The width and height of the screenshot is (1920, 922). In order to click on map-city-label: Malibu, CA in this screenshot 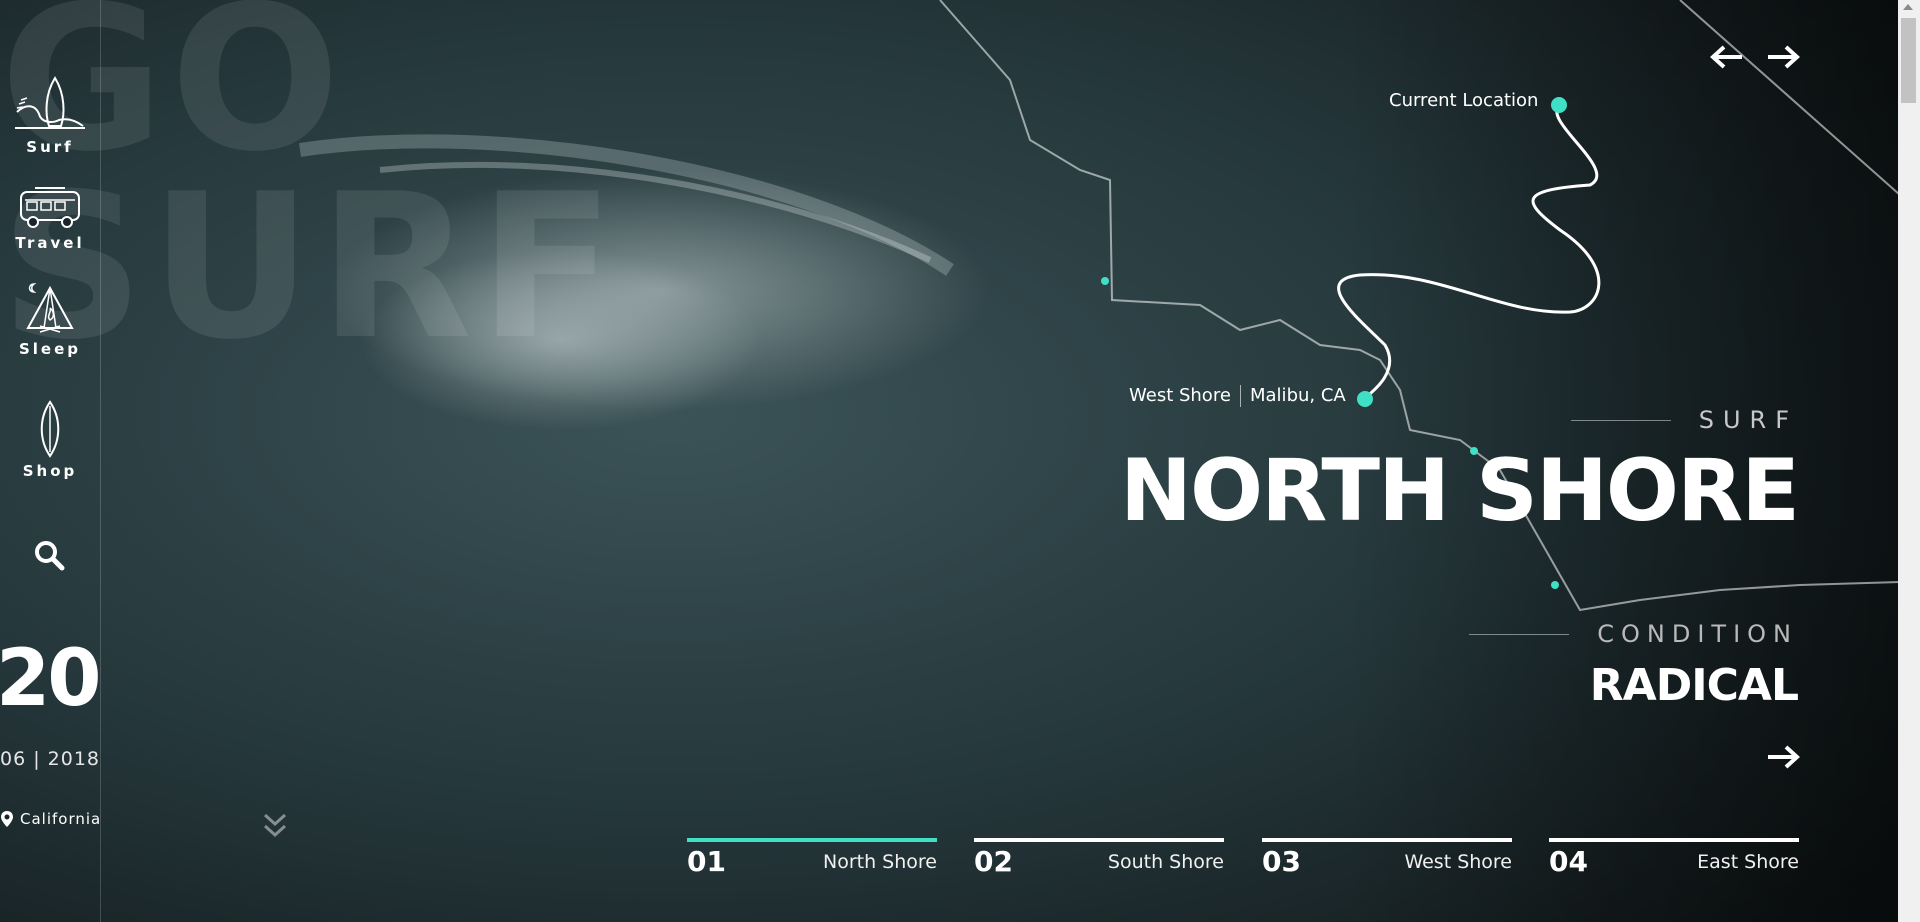, I will do `click(1298, 395)`.